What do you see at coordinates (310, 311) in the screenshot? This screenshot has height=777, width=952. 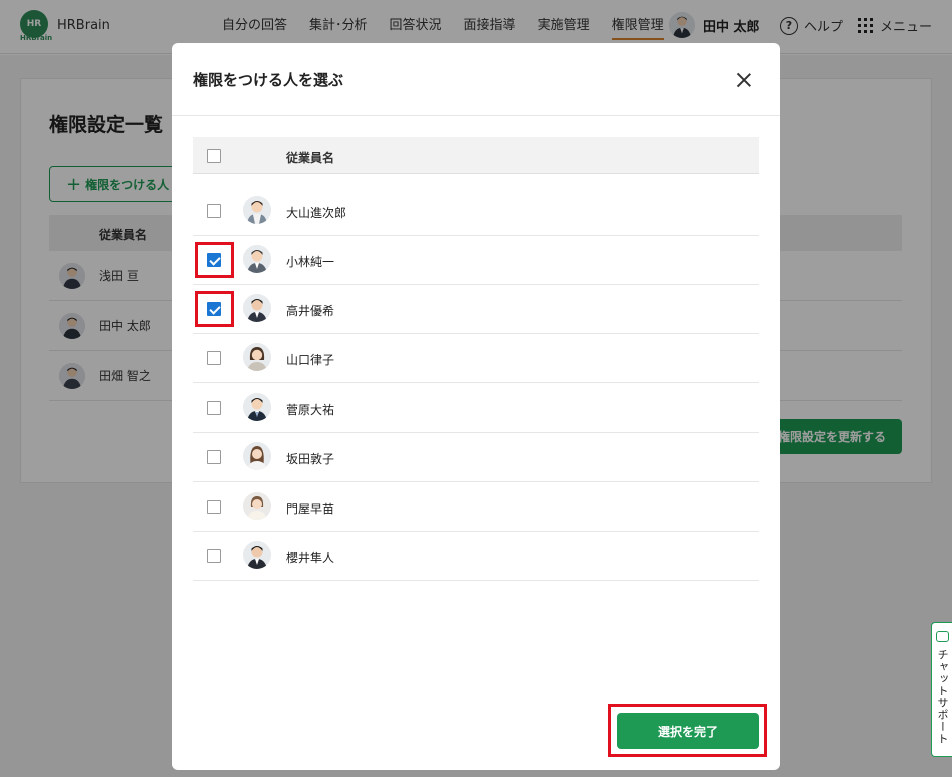 I see `employee-name: 高井優希` at bounding box center [310, 311].